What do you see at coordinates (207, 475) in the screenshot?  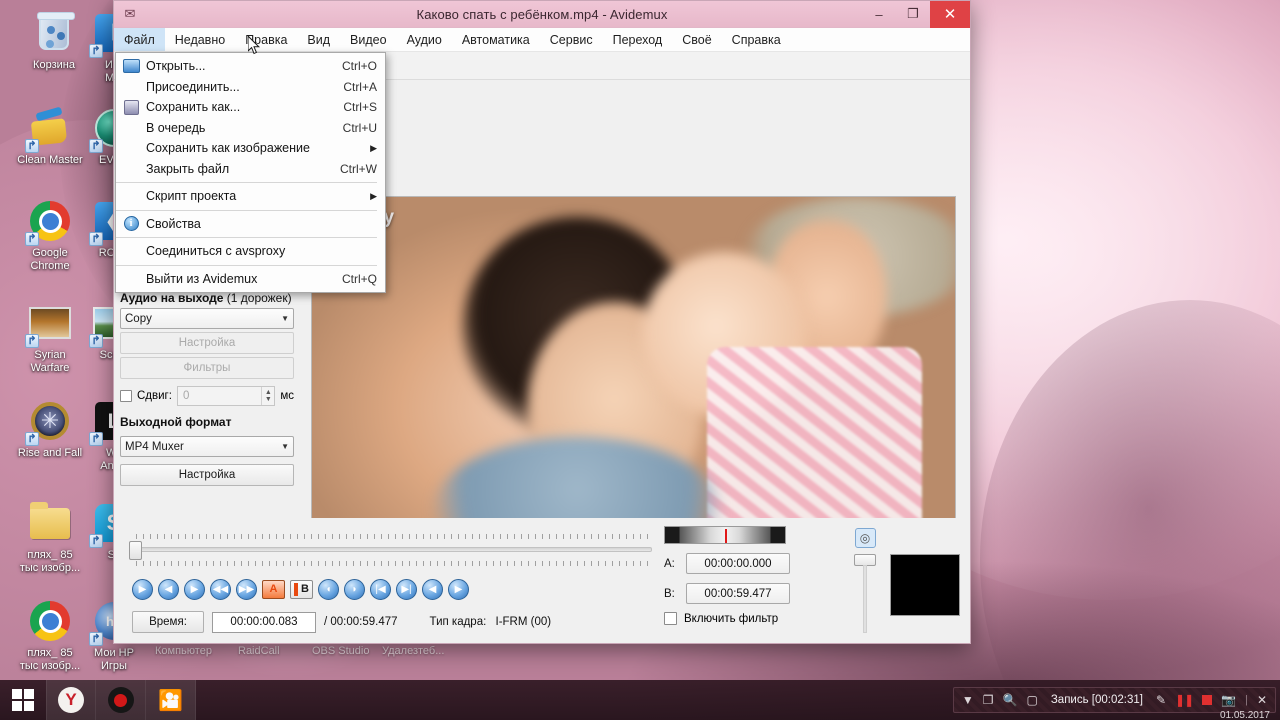 I see `muxer-configure-button: Настройка` at bounding box center [207, 475].